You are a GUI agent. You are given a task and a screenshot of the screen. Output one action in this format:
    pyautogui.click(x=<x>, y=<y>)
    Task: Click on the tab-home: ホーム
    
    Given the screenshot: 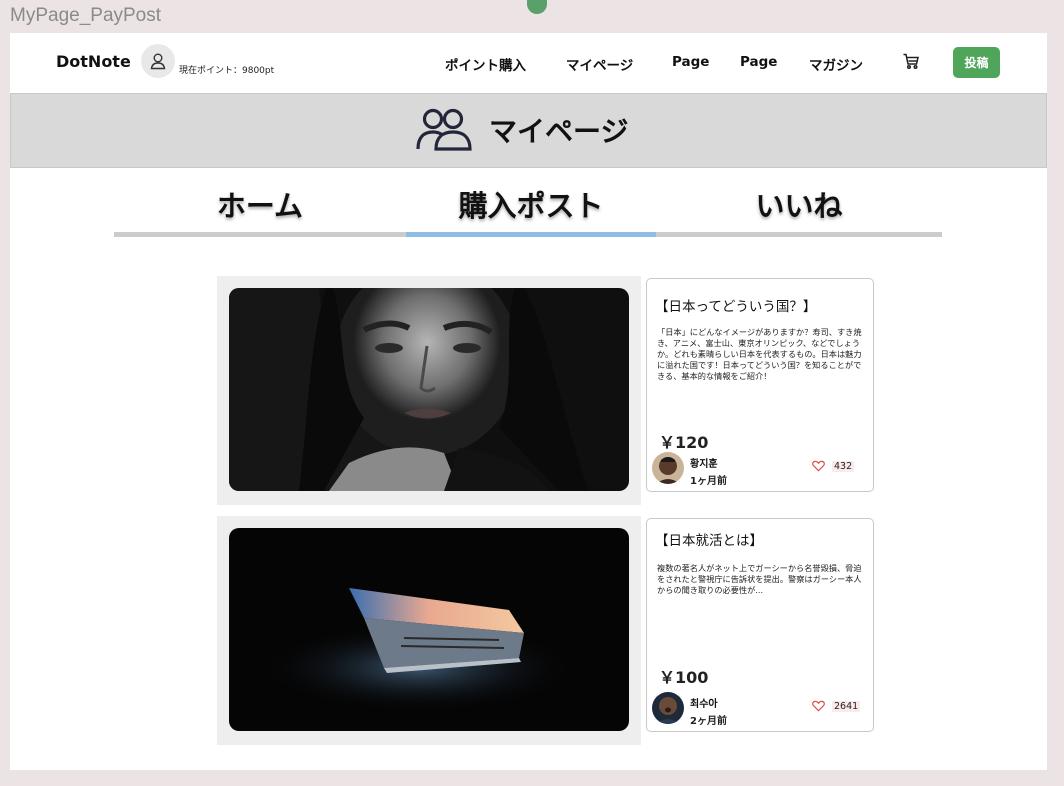 What is the action you would take?
    pyautogui.click(x=260, y=208)
    